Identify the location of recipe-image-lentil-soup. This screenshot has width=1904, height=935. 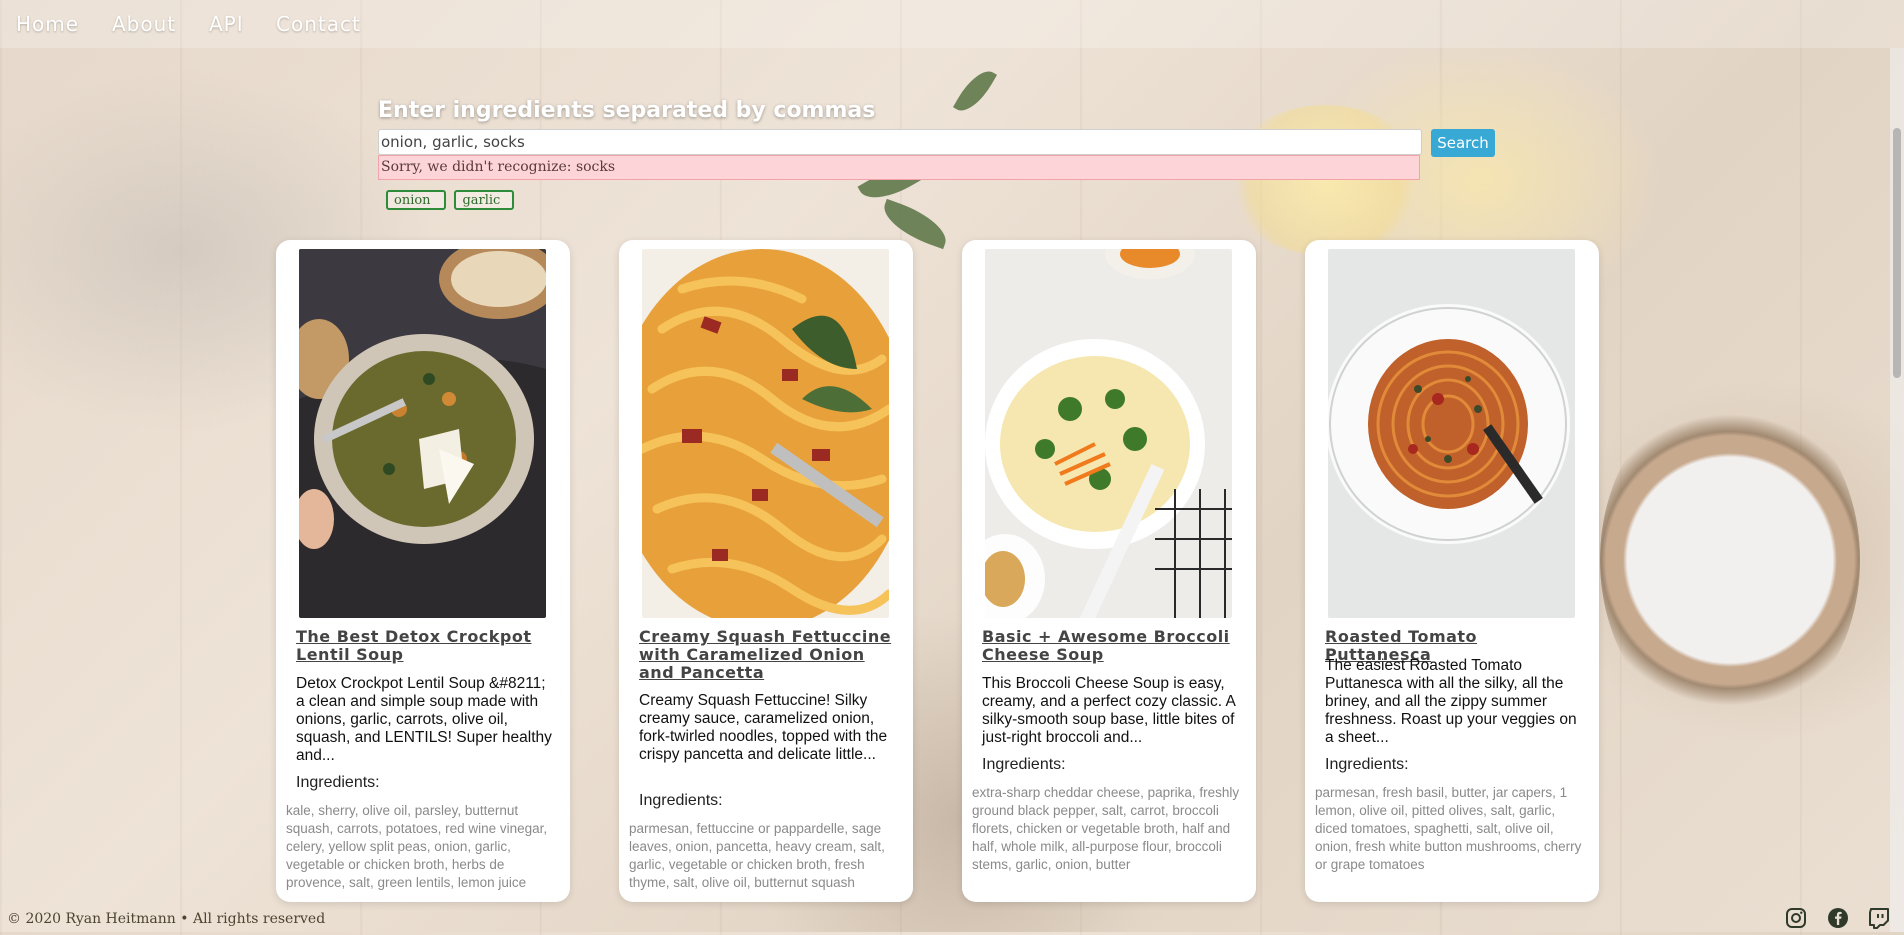
(422, 433).